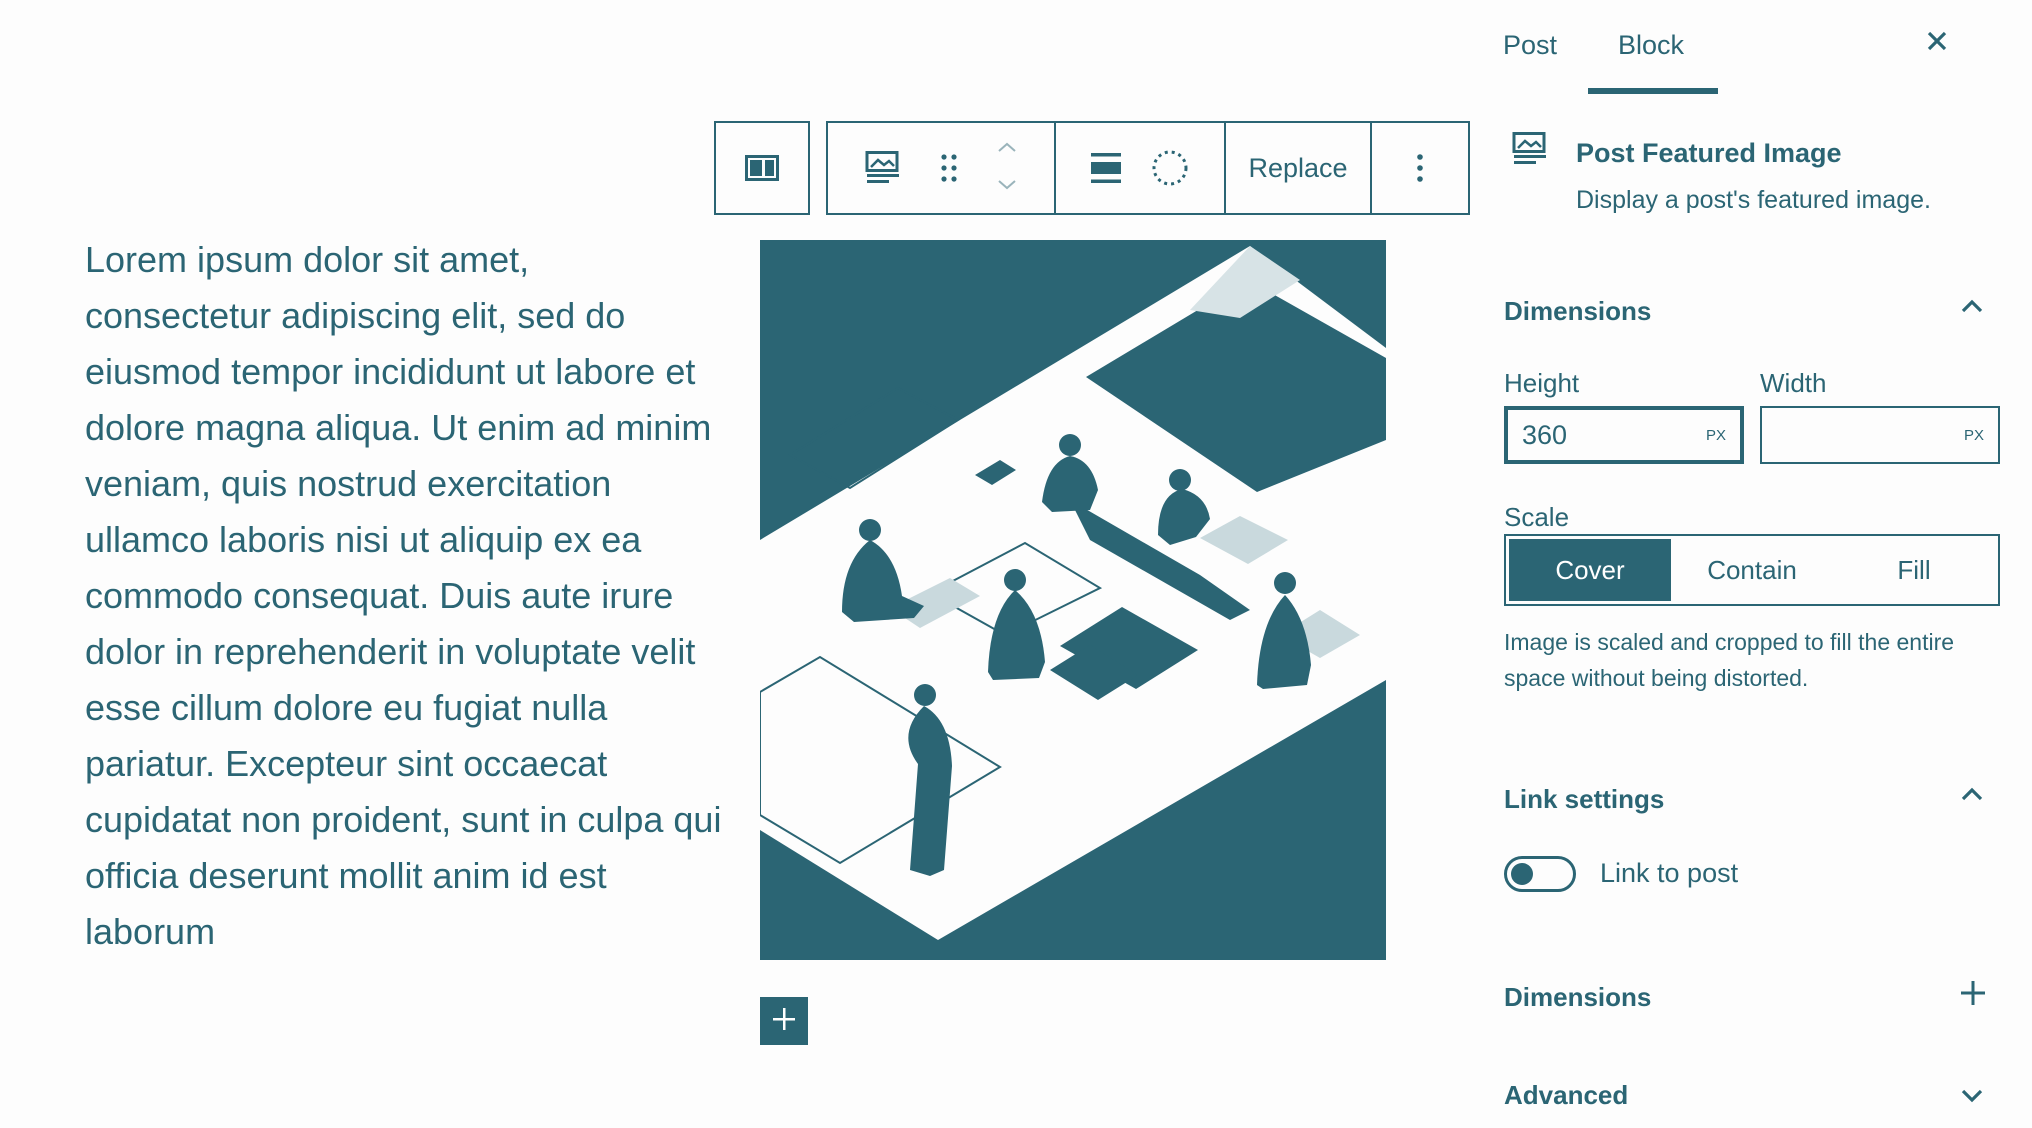  I want to click on media-text-icon, so click(762, 168).